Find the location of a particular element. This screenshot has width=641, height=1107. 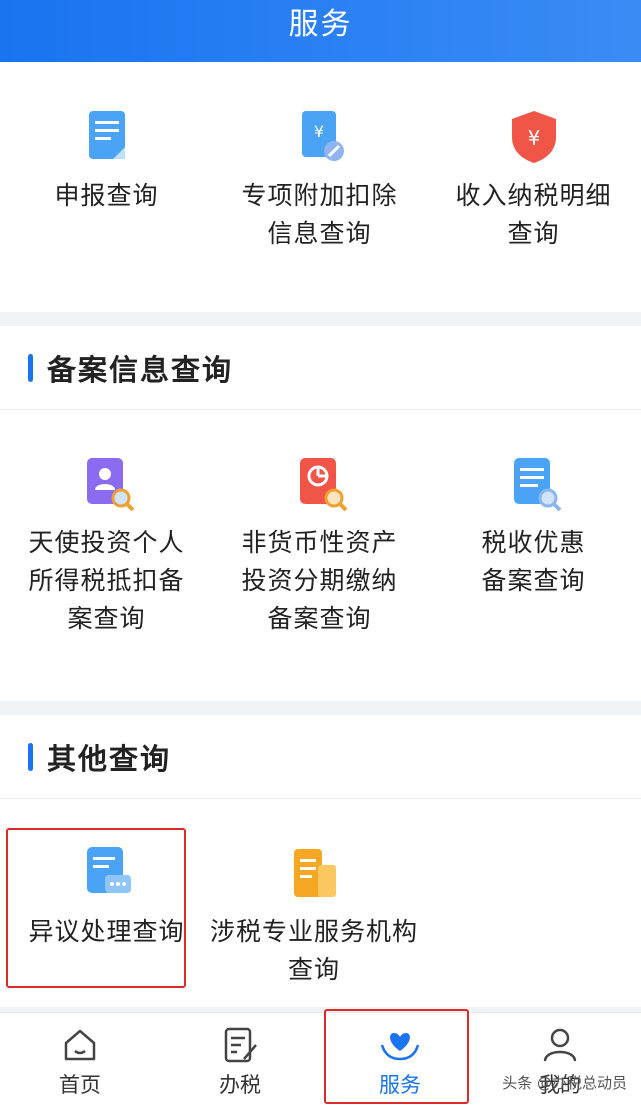

tab-tax-handling: 办税 is located at coordinates (240, 1060).